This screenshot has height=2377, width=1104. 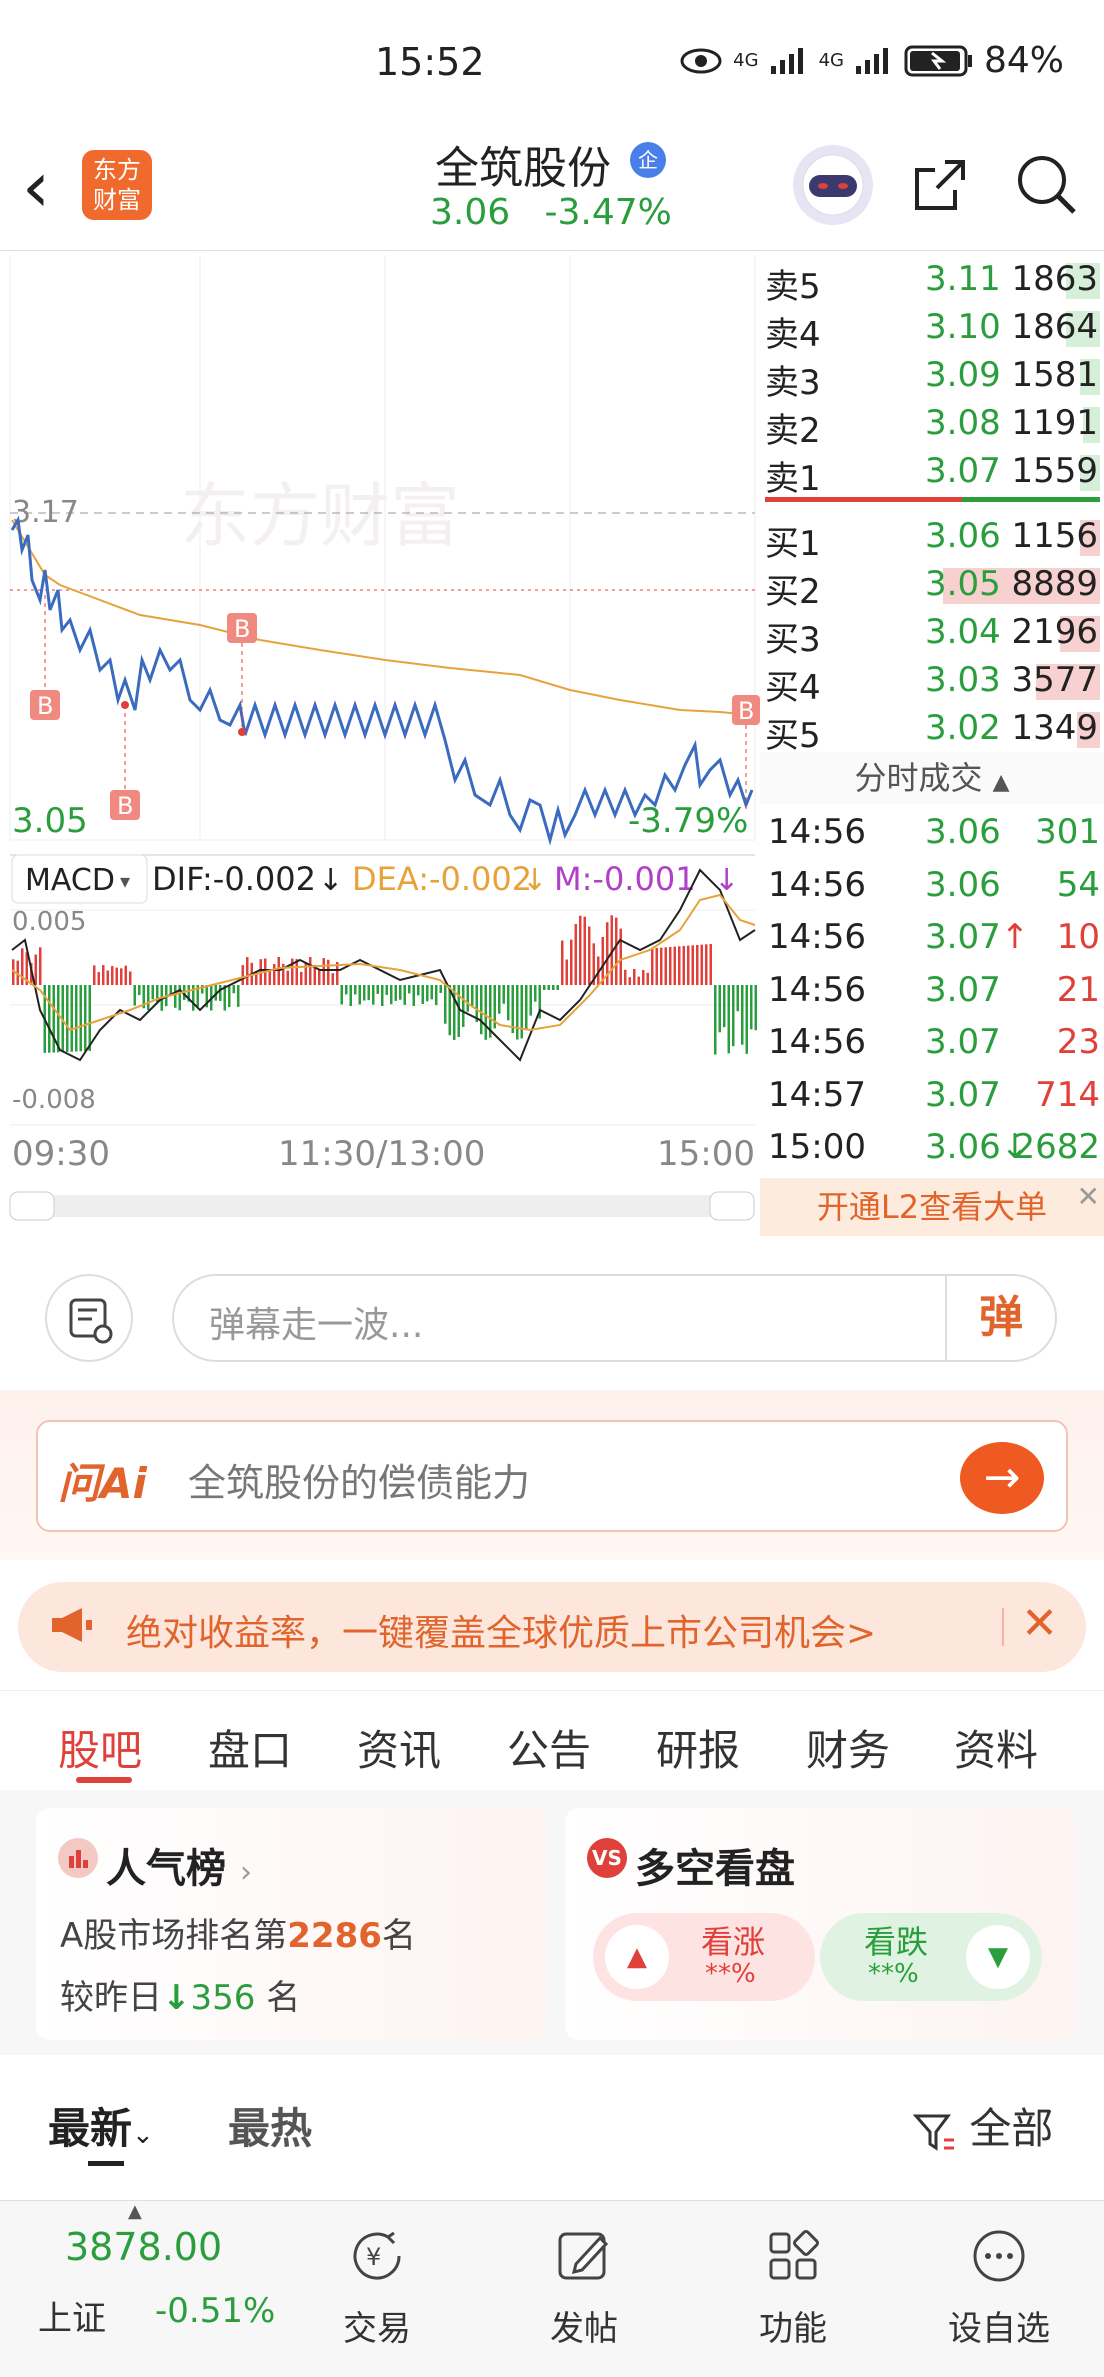 What do you see at coordinates (932, 473) in the screenshot?
I see `ask-row: 卖1 3.07 1559` at bounding box center [932, 473].